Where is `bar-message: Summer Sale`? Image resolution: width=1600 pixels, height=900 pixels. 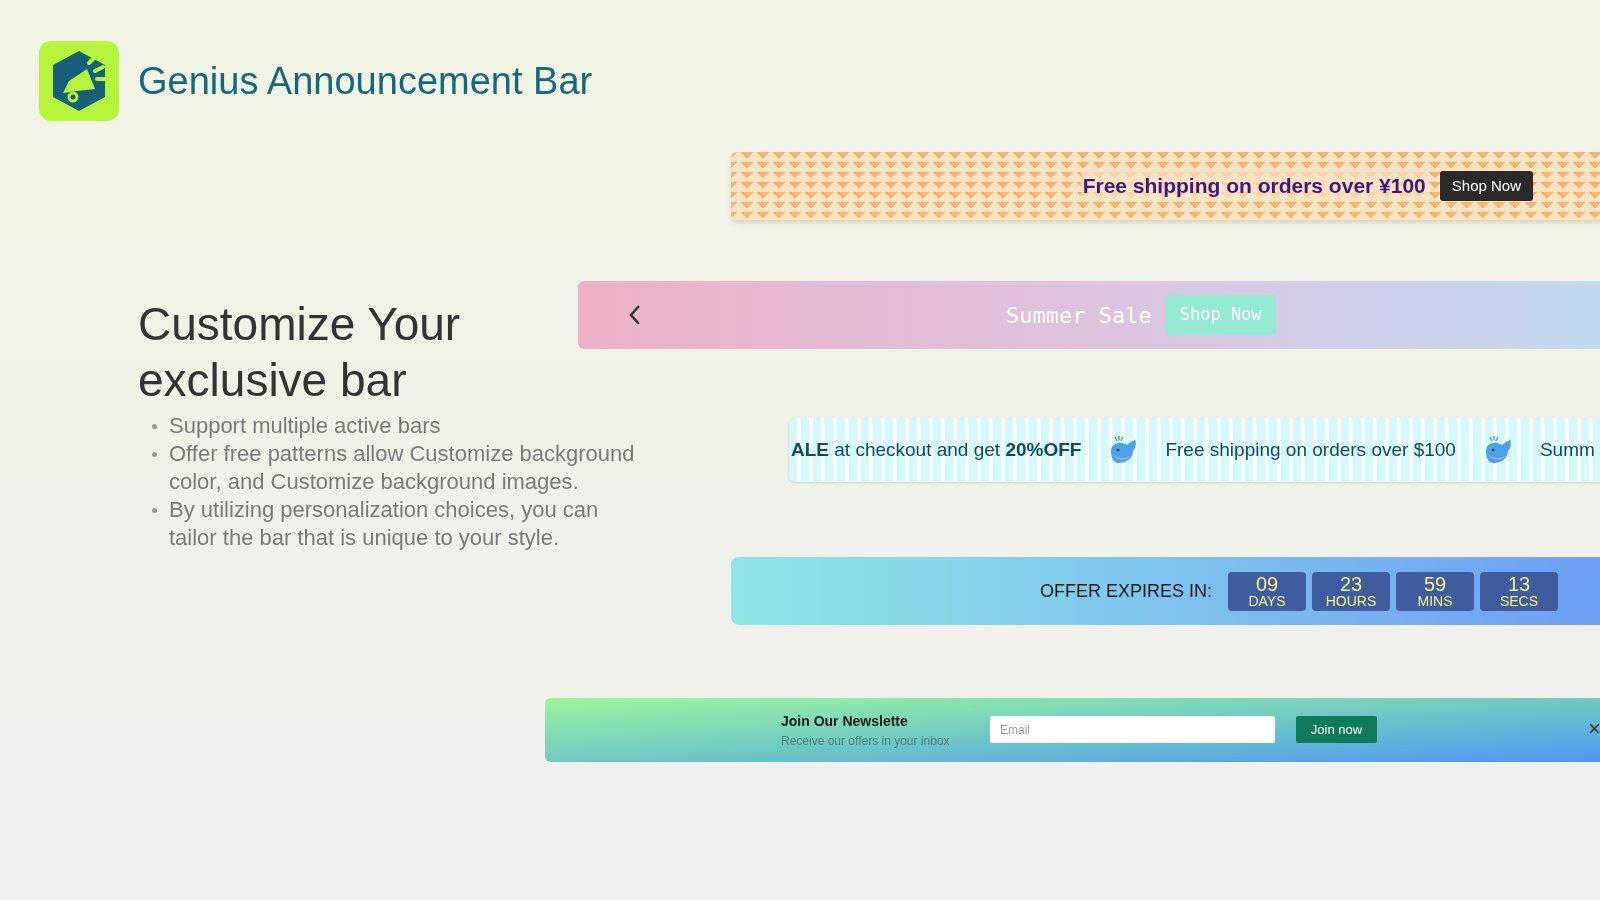
bar-message: Summer Sale is located at coordinates (1079, 315).